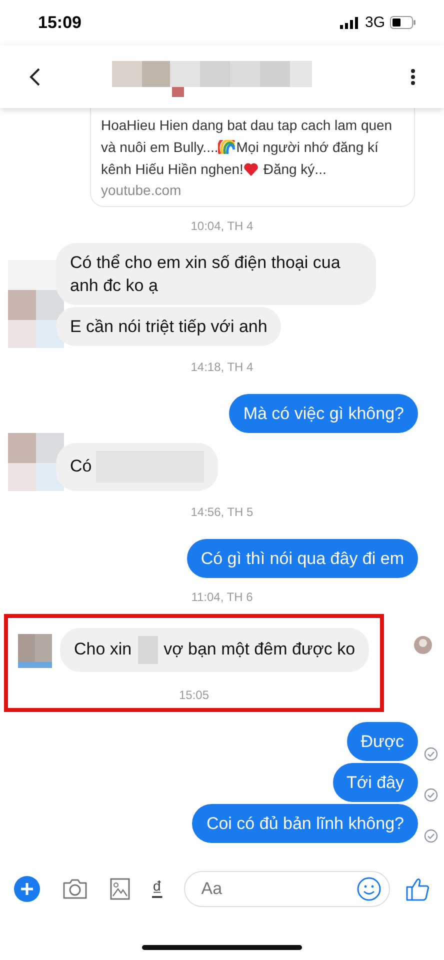 Image resolution: width=444 pixels, height=960 pixels. Describe the element at coordinates (418, 889) in the screenshot. I see `thumbs-up-icon` at that location.